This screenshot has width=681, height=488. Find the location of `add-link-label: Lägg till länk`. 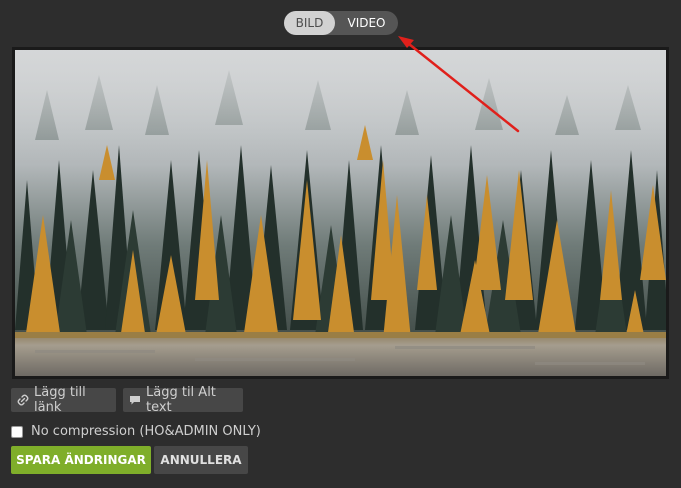

add-link-label: Lägg till länk is located at coordinates (60, 400).